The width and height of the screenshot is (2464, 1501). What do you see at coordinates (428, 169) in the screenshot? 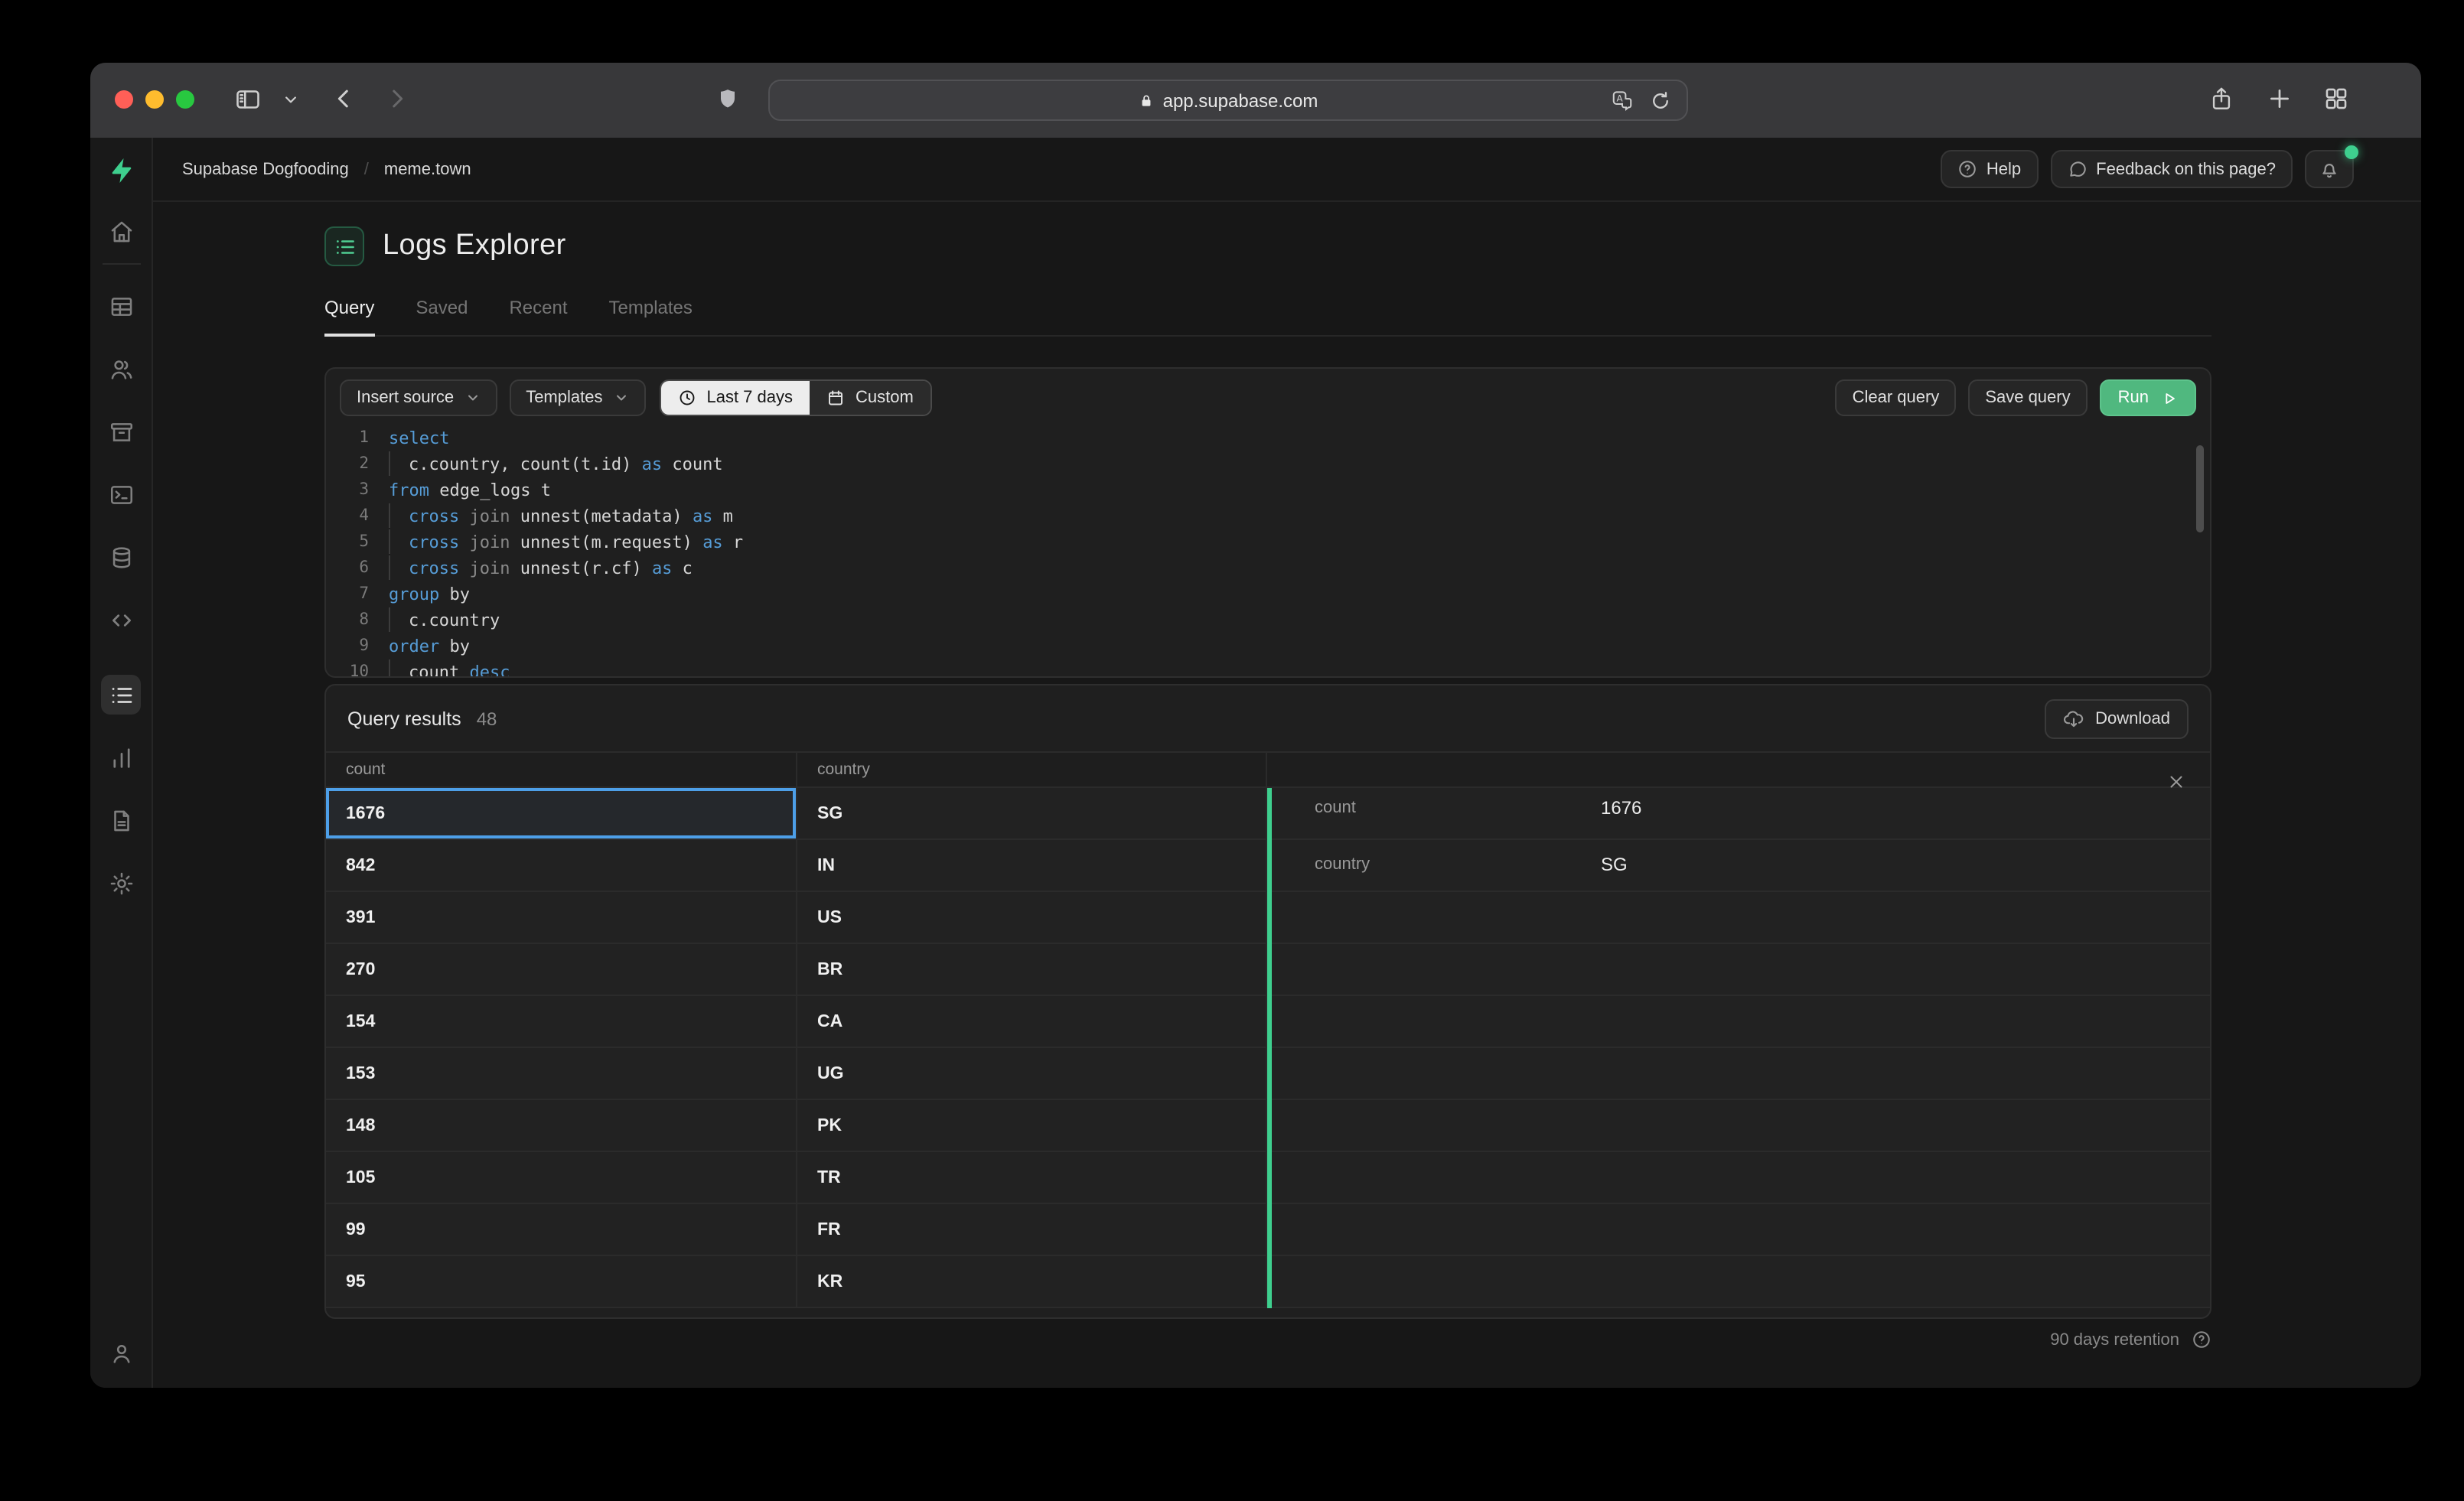
I see `breadcrumb-project: meme.town` at bounding box center [428, 169].